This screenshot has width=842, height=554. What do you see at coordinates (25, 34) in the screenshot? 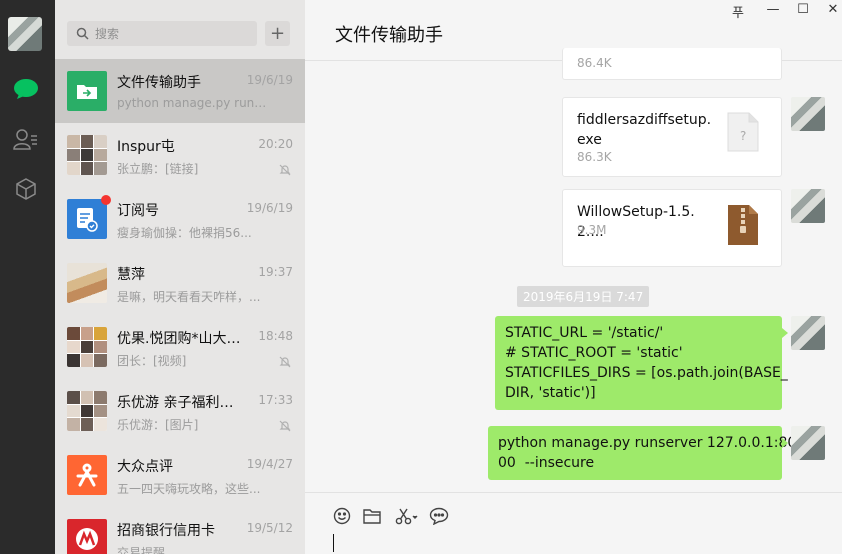
I see `avatar` at bounding box center [25, 34].